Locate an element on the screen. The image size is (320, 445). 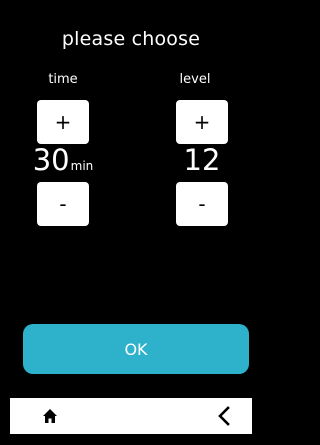
bottom-nav-bar is located at coordinates (131, 416).